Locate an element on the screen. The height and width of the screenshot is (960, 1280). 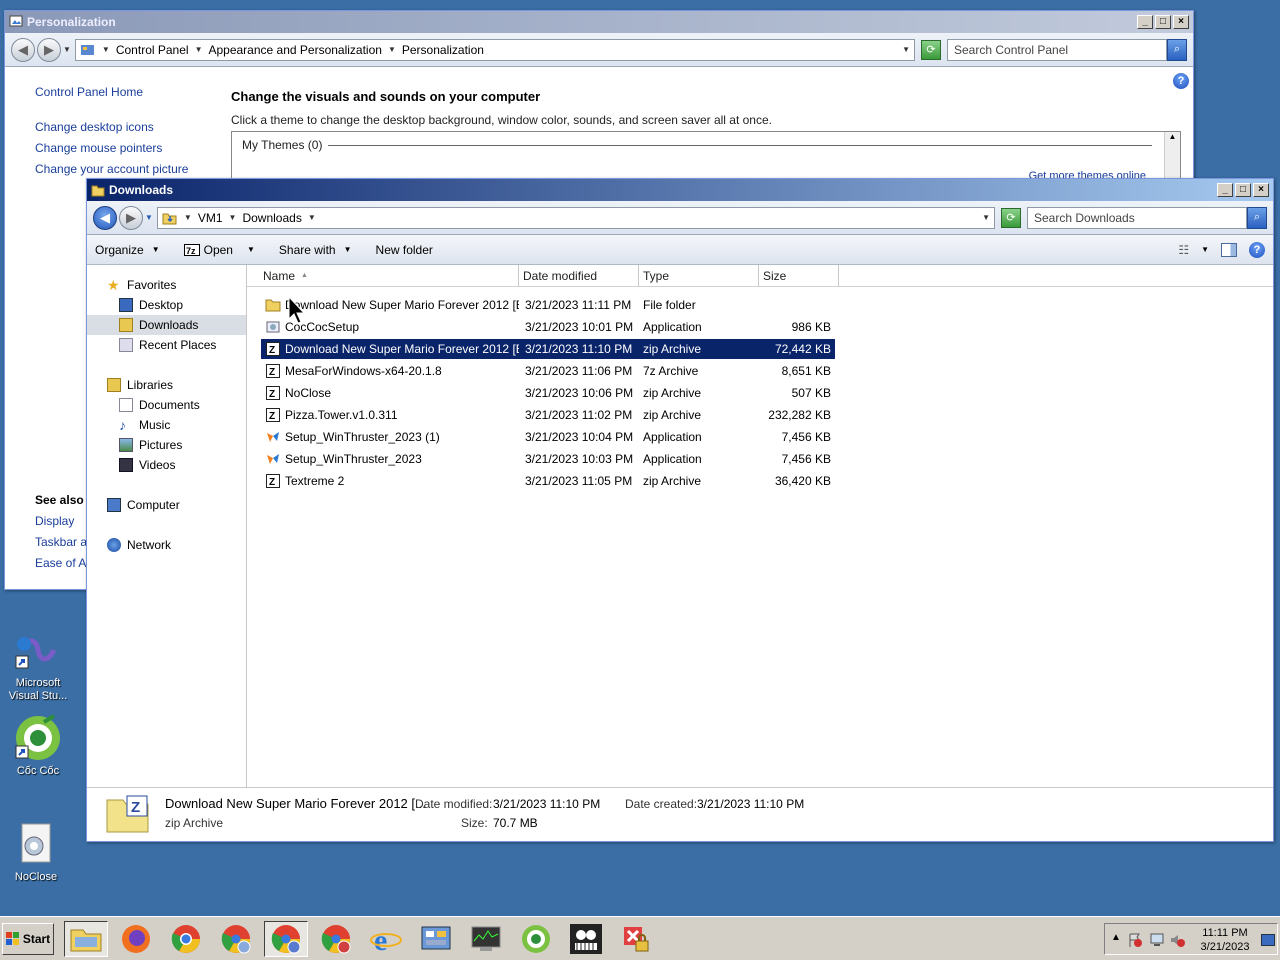
personalization-titlebar: Personalization _ □ × is located at coordinates (599, 22).